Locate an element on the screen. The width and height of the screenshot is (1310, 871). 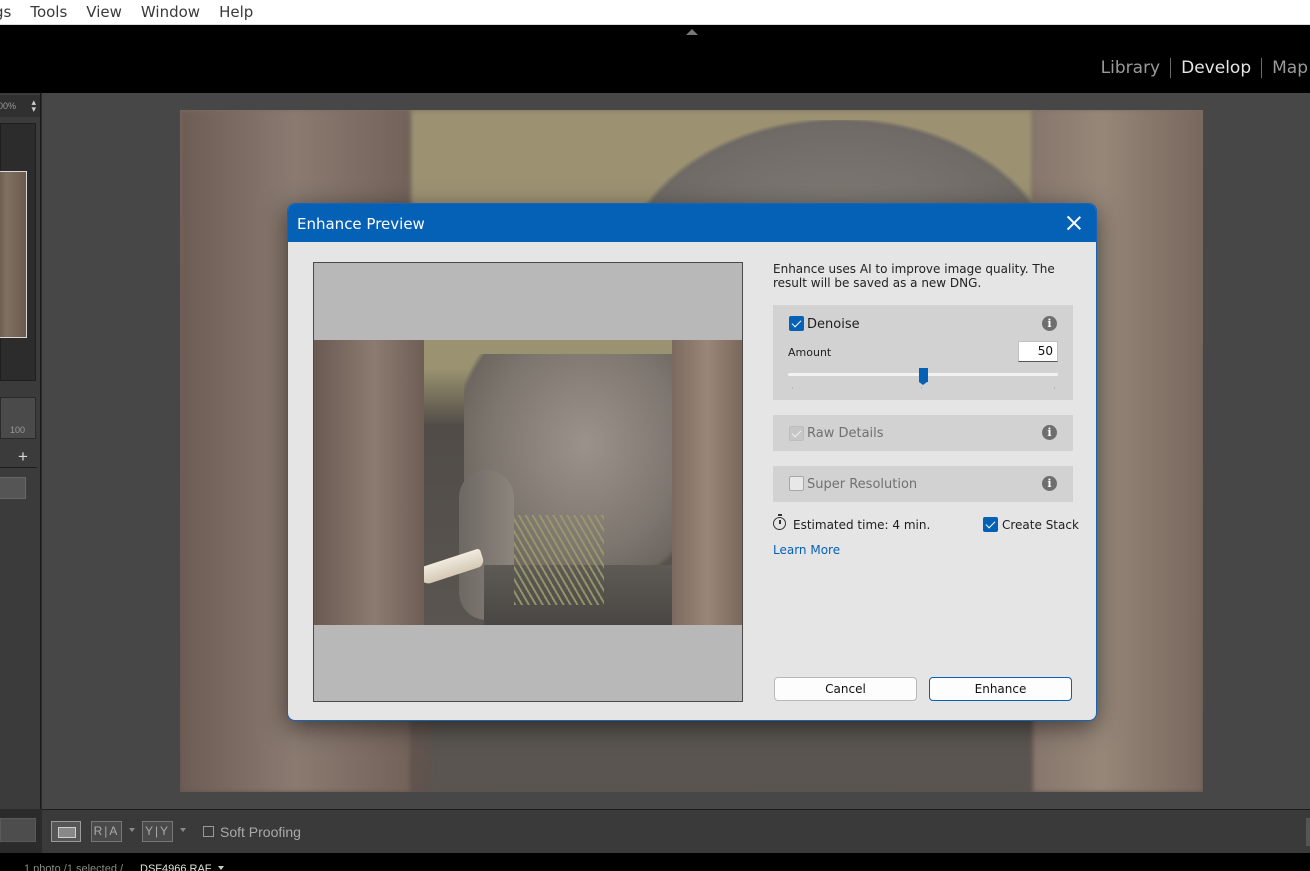
super-resolution-checkbox is located at coordinates (796, 483).